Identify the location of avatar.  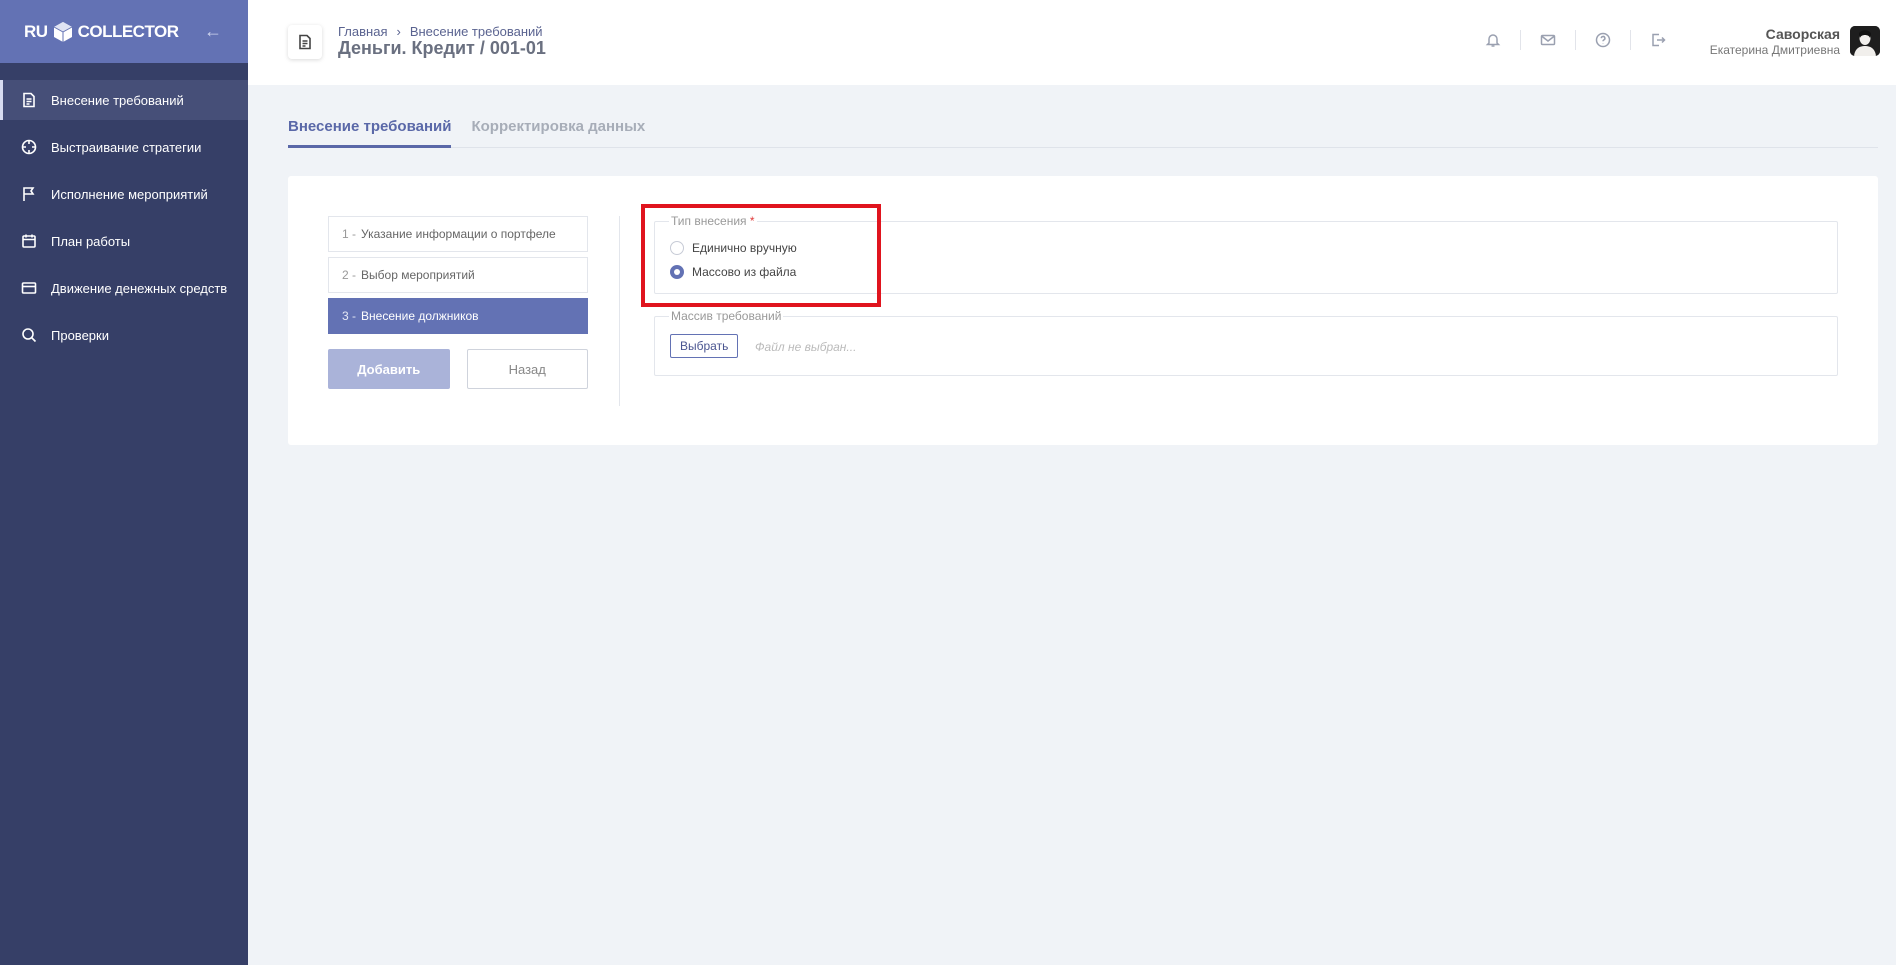
(1865, 41).